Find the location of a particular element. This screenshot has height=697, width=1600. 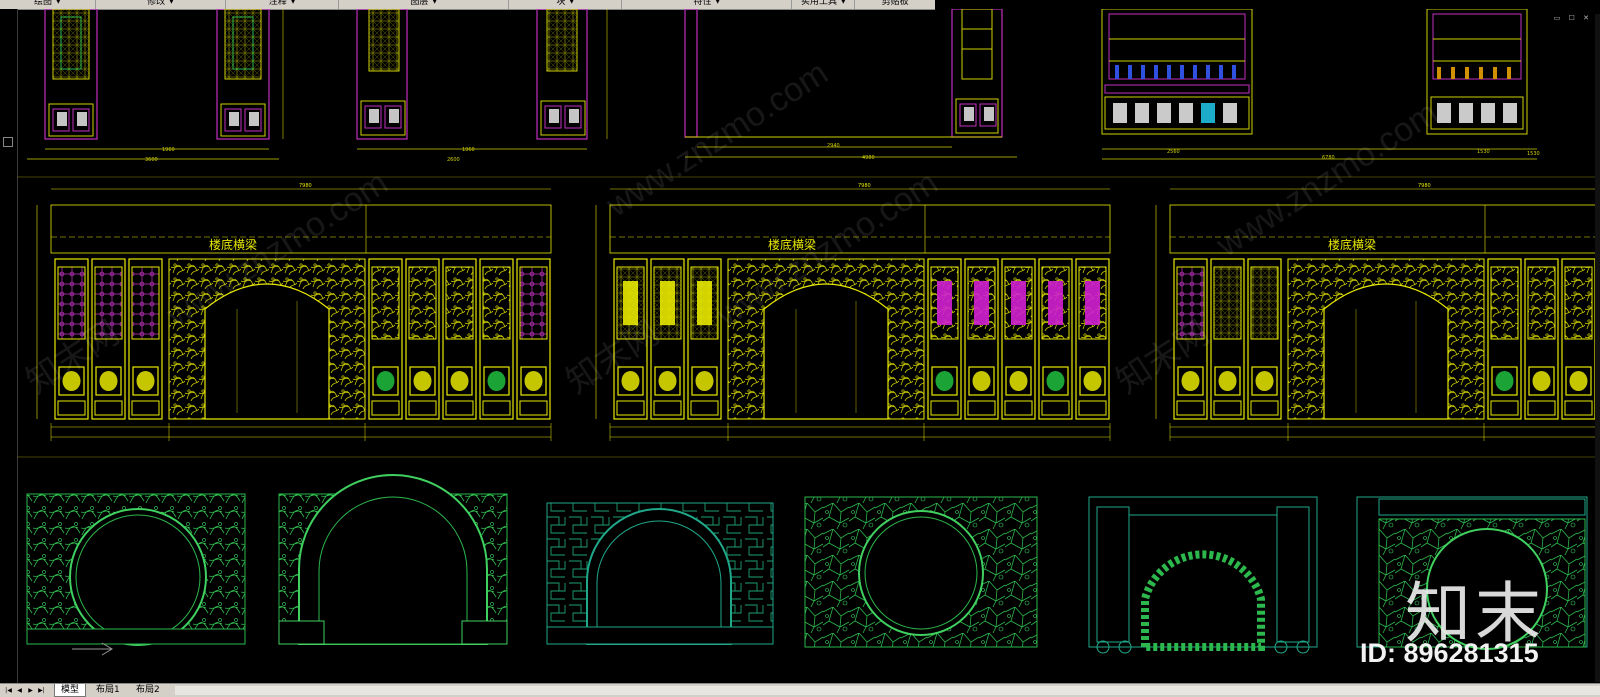

ribbon-block: 块 ▼ is located at coordinates (565, 4).